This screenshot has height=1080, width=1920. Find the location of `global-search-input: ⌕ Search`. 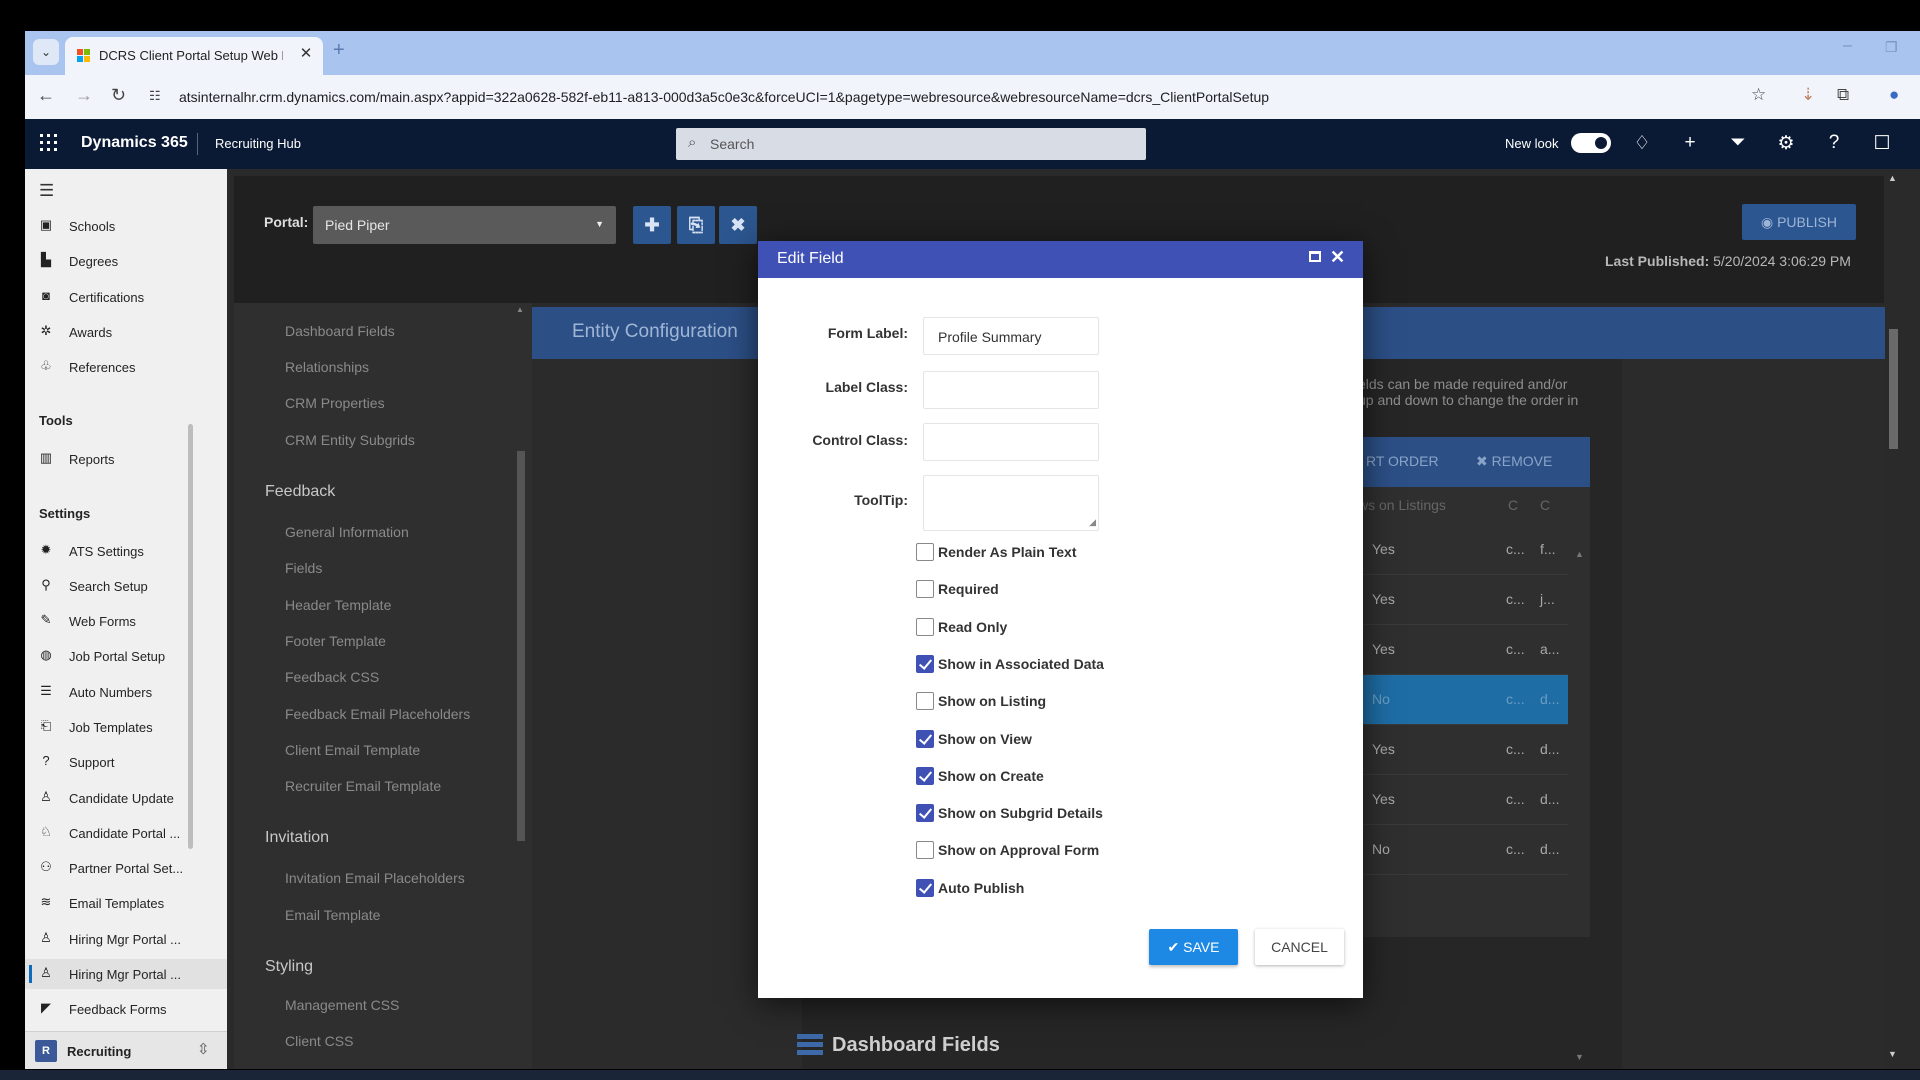

global-search-input: ⌕ Search is located at coordinates (911, 144).